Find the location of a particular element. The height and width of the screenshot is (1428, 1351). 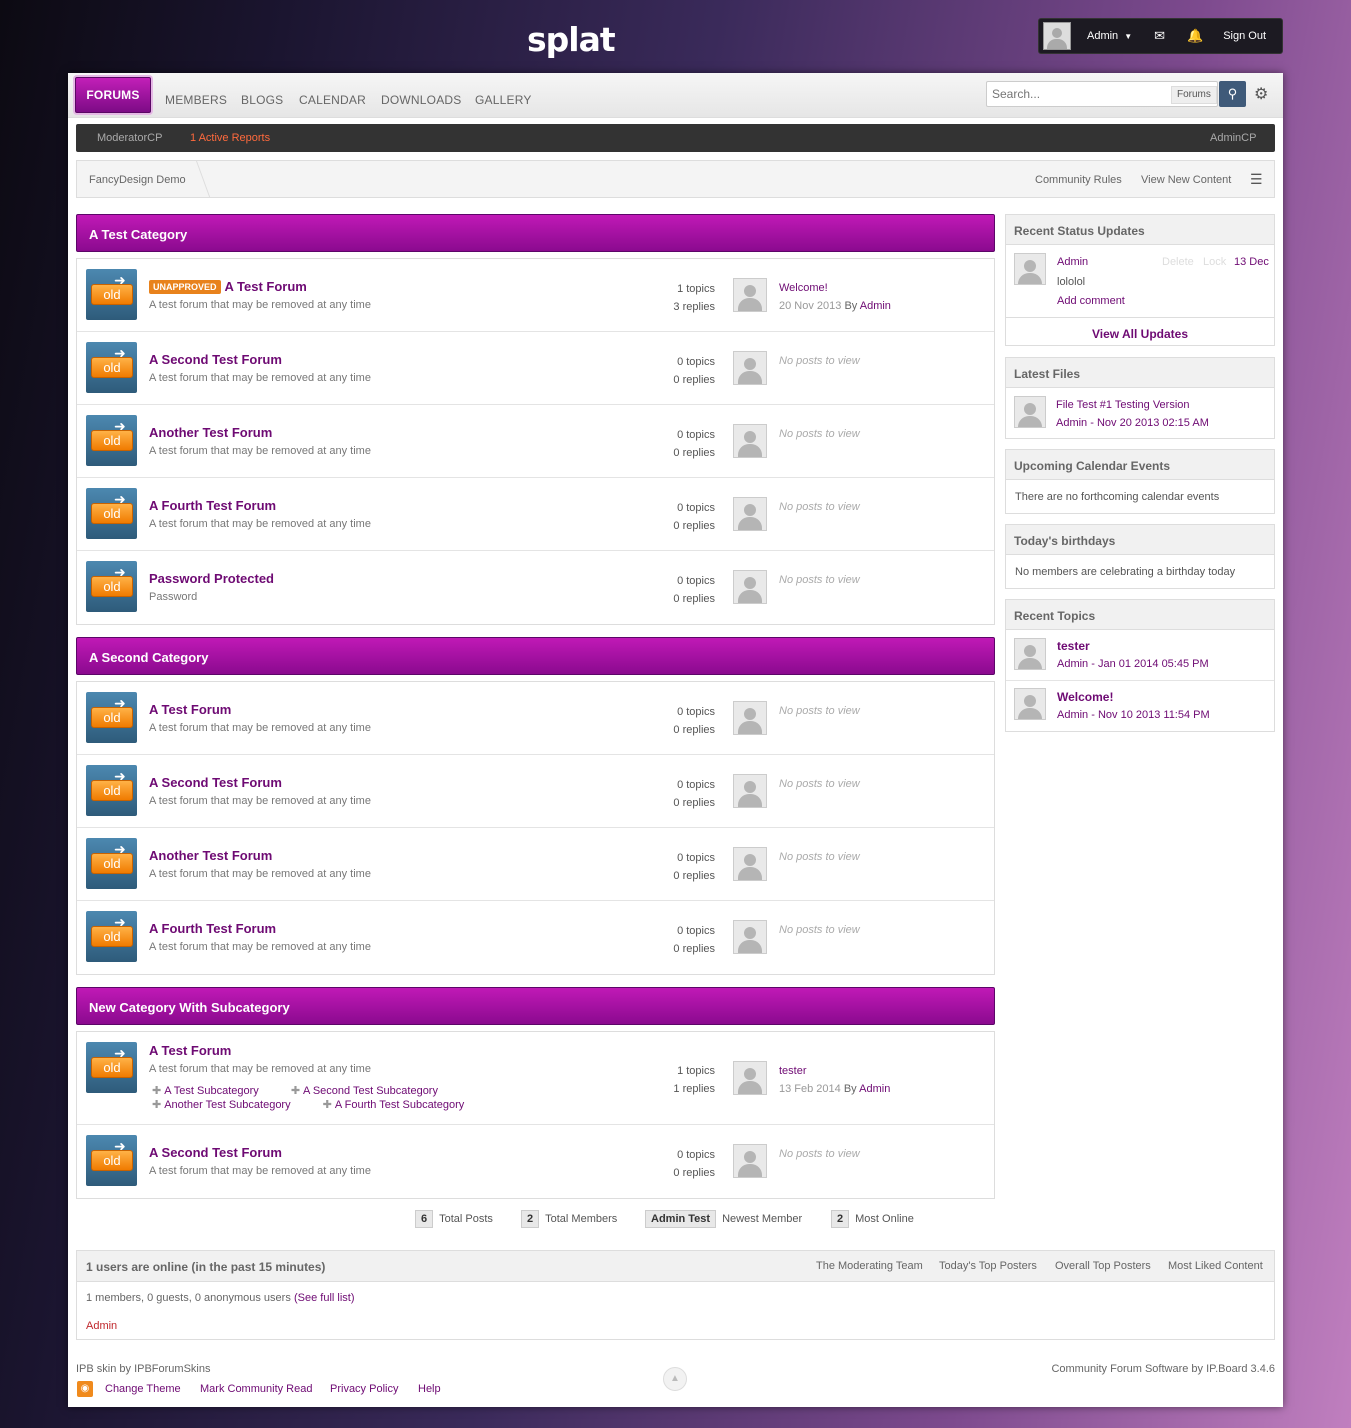

community-rules-link: Community Rules is located at coordinates (1078, 180).